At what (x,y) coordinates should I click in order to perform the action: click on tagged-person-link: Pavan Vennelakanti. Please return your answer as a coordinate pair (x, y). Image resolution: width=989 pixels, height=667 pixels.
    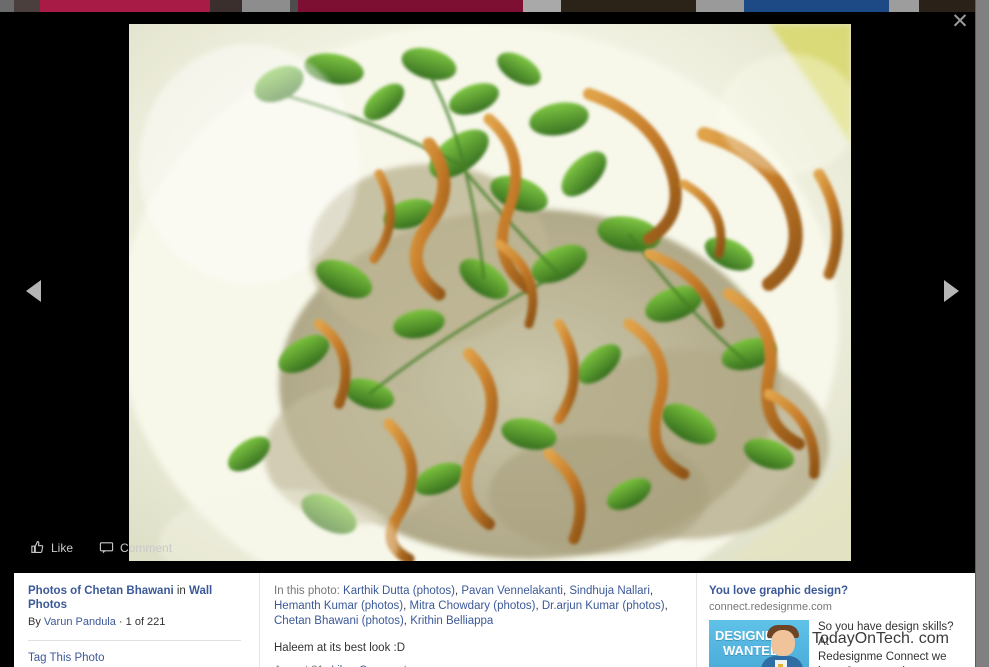
    Looking at the image, I should click on (512, 591).